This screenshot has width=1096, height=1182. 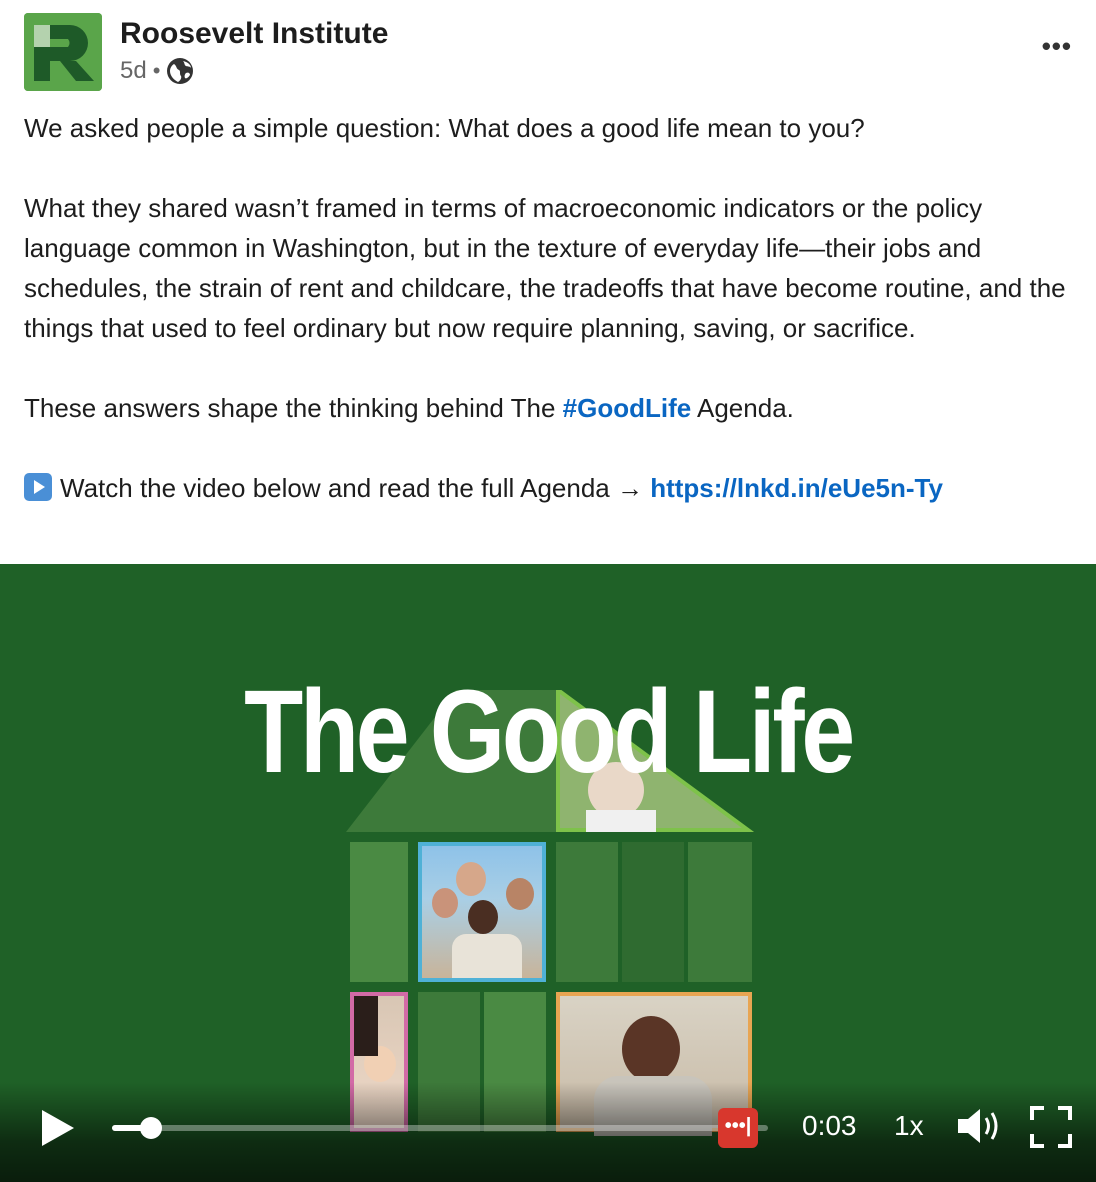 I want to click on author-logo, so click(x=63, y=52).